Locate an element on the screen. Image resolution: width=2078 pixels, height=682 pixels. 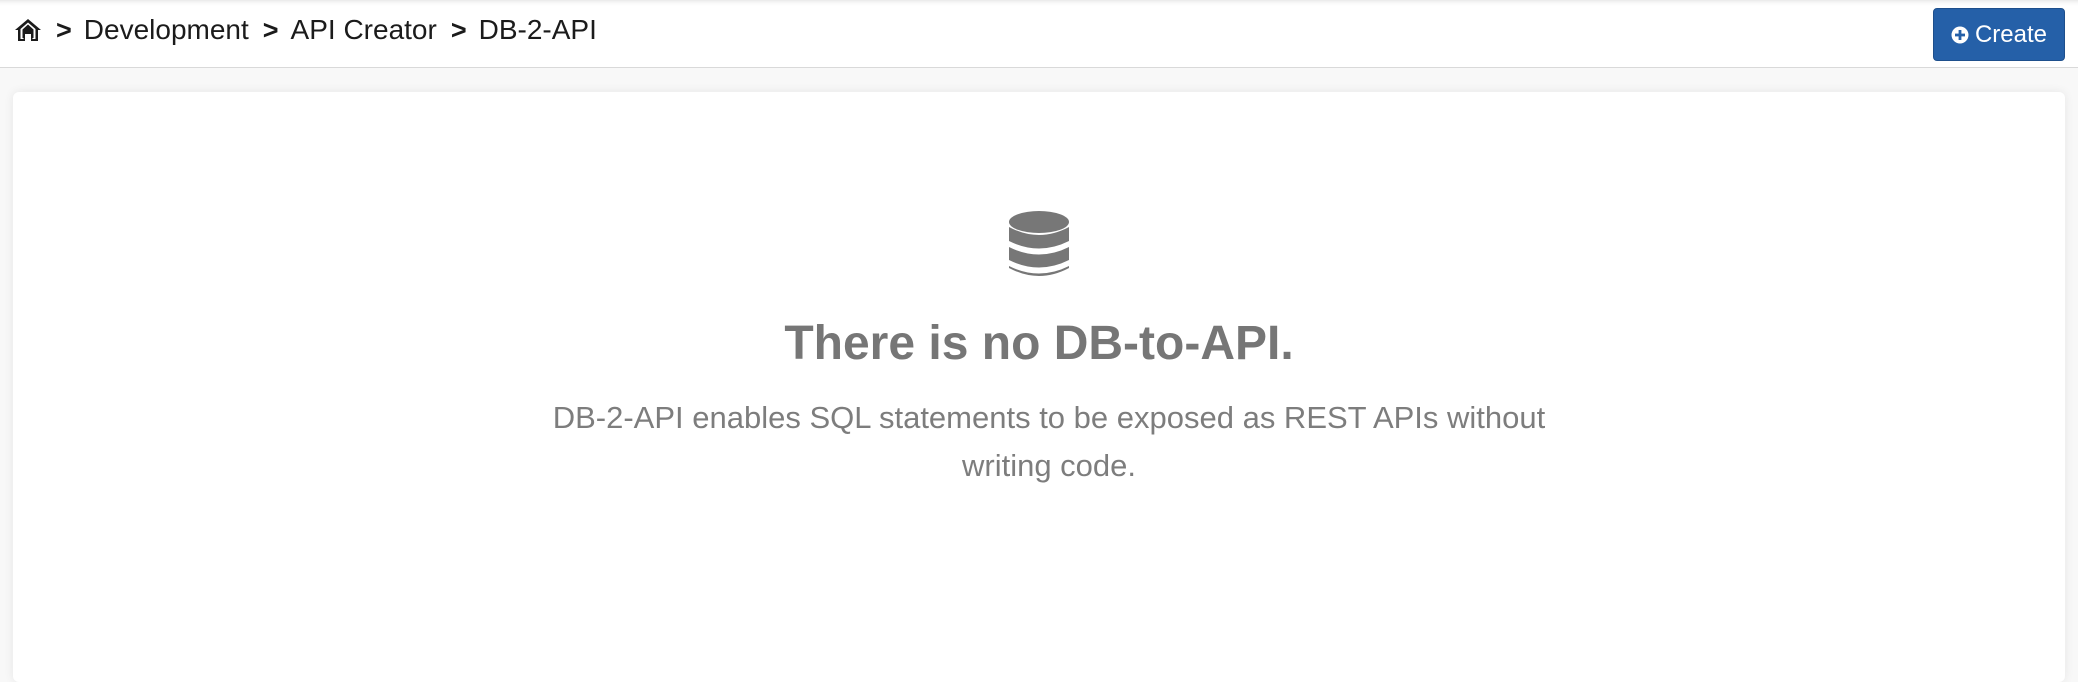
breadcrumb: > Development > API Creator > DB-2-API is located at coordinates (311, 30).